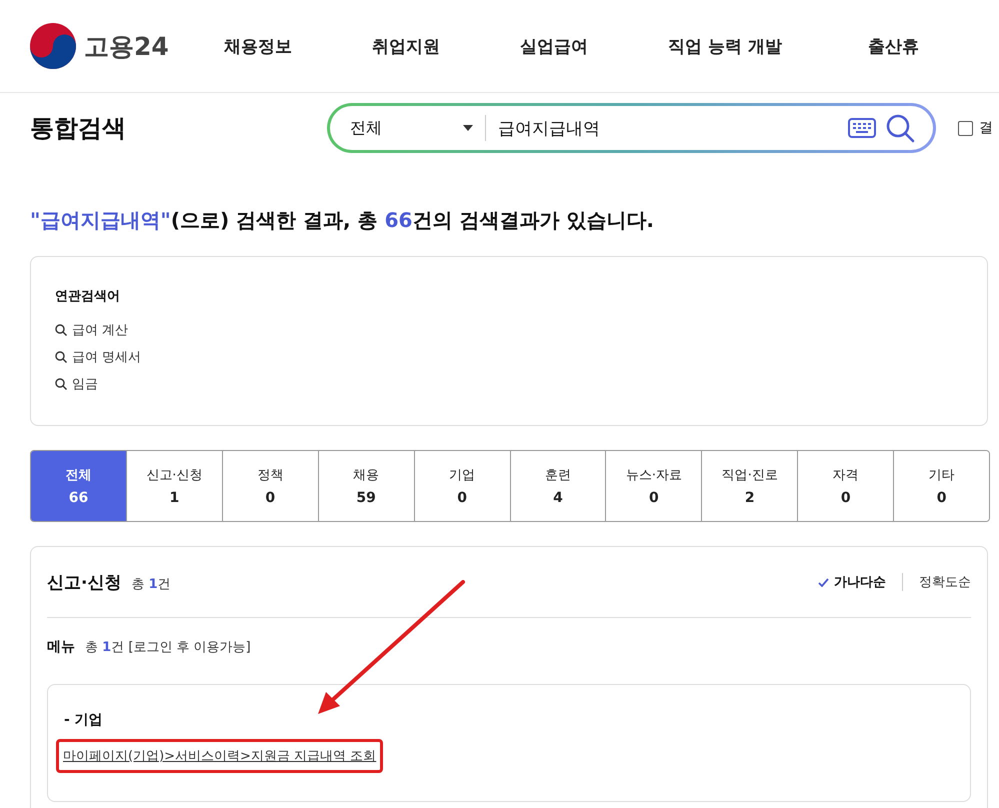 Image resolution: width=999 pixels, height=808 pixels. What do you see at coordinates (893, 46) in the screenshot?
I see `nav-link: 출산휴` at bounding box center [893, 46].